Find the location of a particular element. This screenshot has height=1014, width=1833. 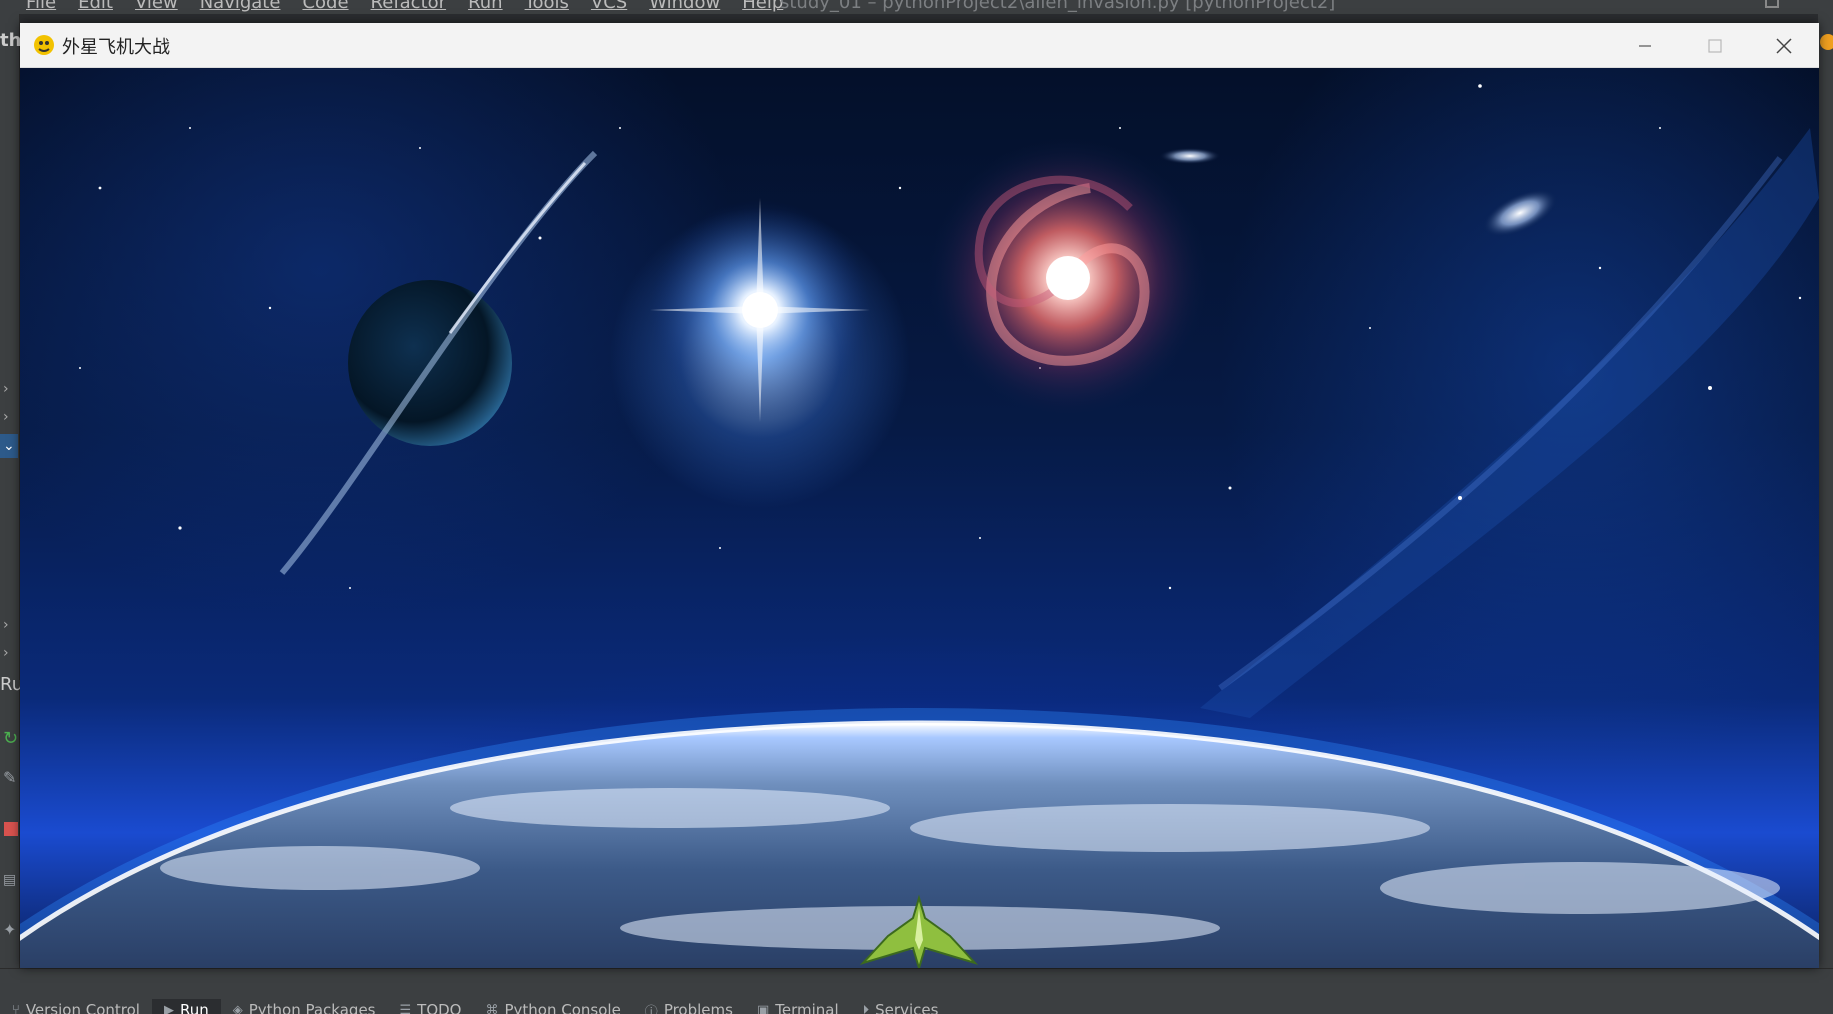

menu-help: Help is located at coordinates (762, 6).